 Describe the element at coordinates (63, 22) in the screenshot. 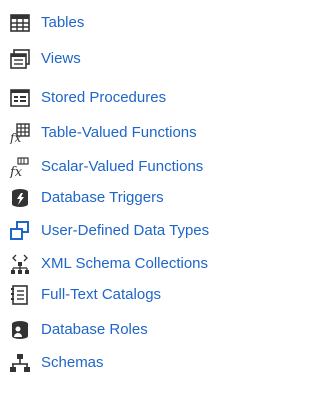

I see `link-label: Tables` at that location.